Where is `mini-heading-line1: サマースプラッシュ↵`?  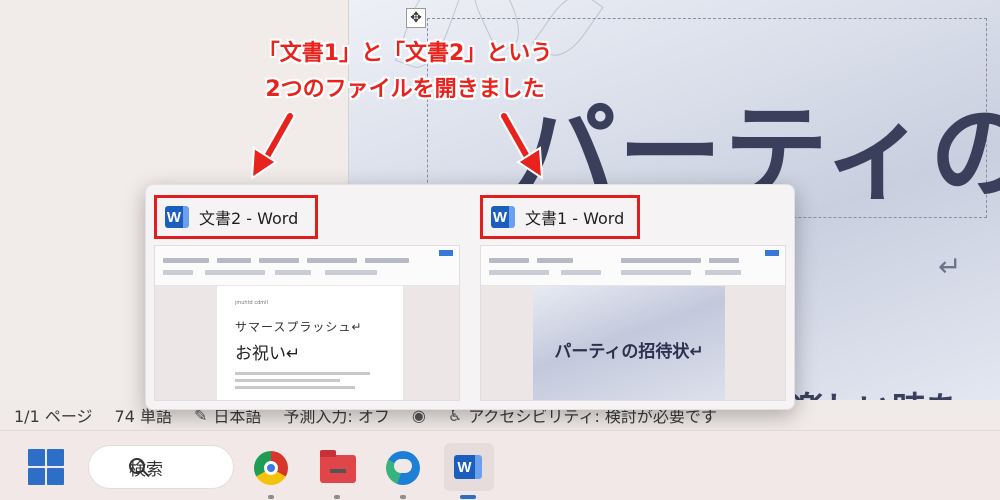
mini-heading-line1: サマースプラッシュ↵ is located at coordinates (299, 327).